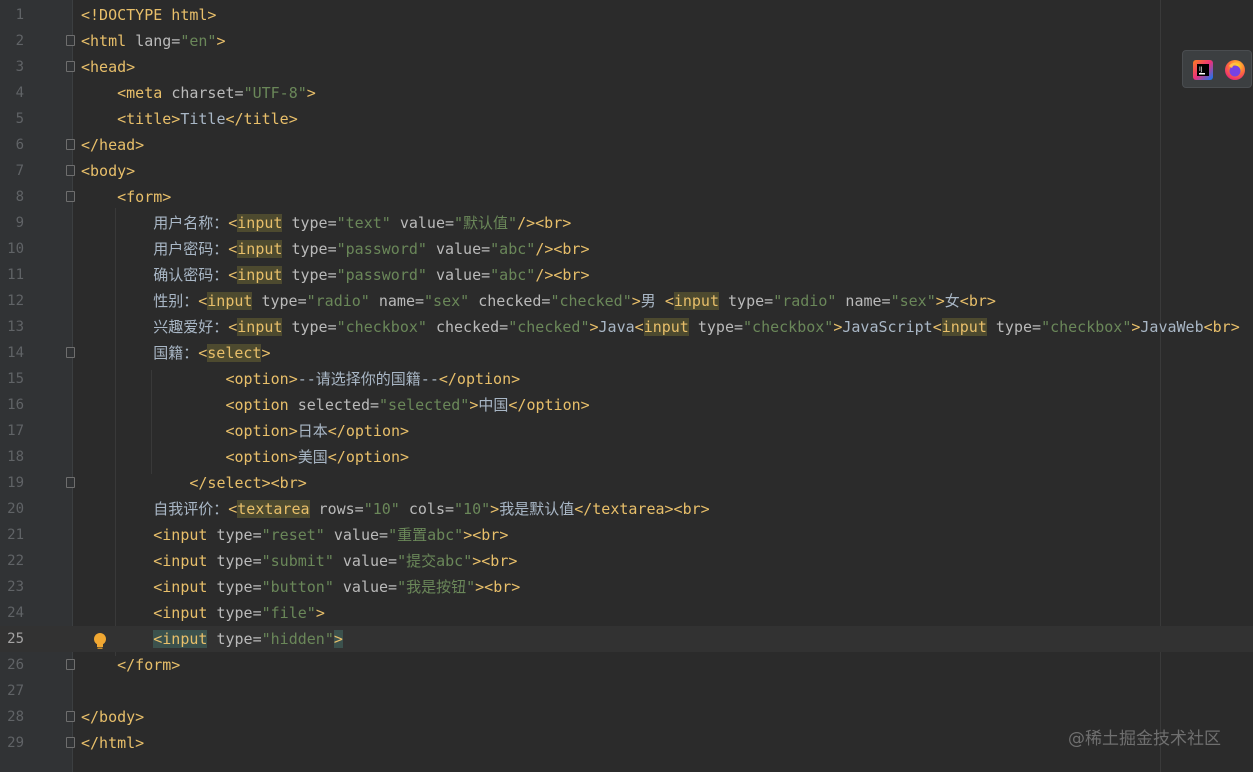 Image resolution: width=1253 pixels, height=772 pixels. Describe the element at coordinates (626, 691) in the screenshot. I see `code-line: 27` at that location.